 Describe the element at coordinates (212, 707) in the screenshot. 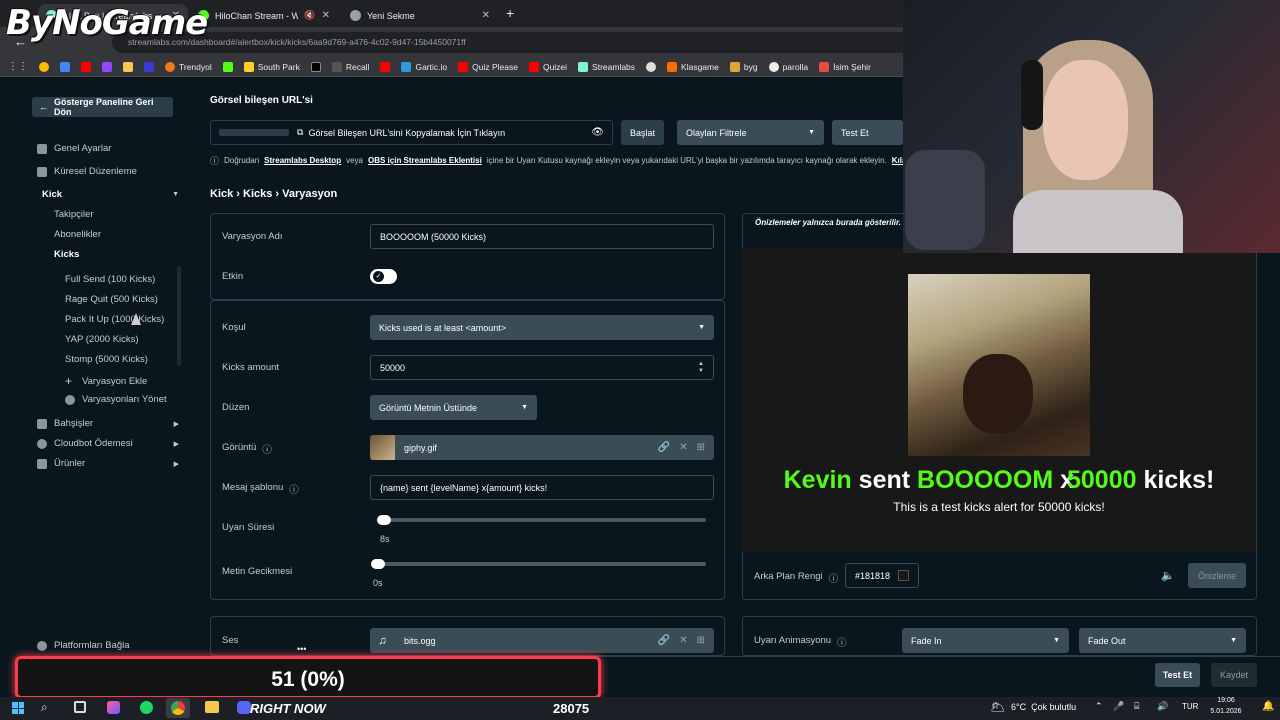

I see `folder-icon` at that location.